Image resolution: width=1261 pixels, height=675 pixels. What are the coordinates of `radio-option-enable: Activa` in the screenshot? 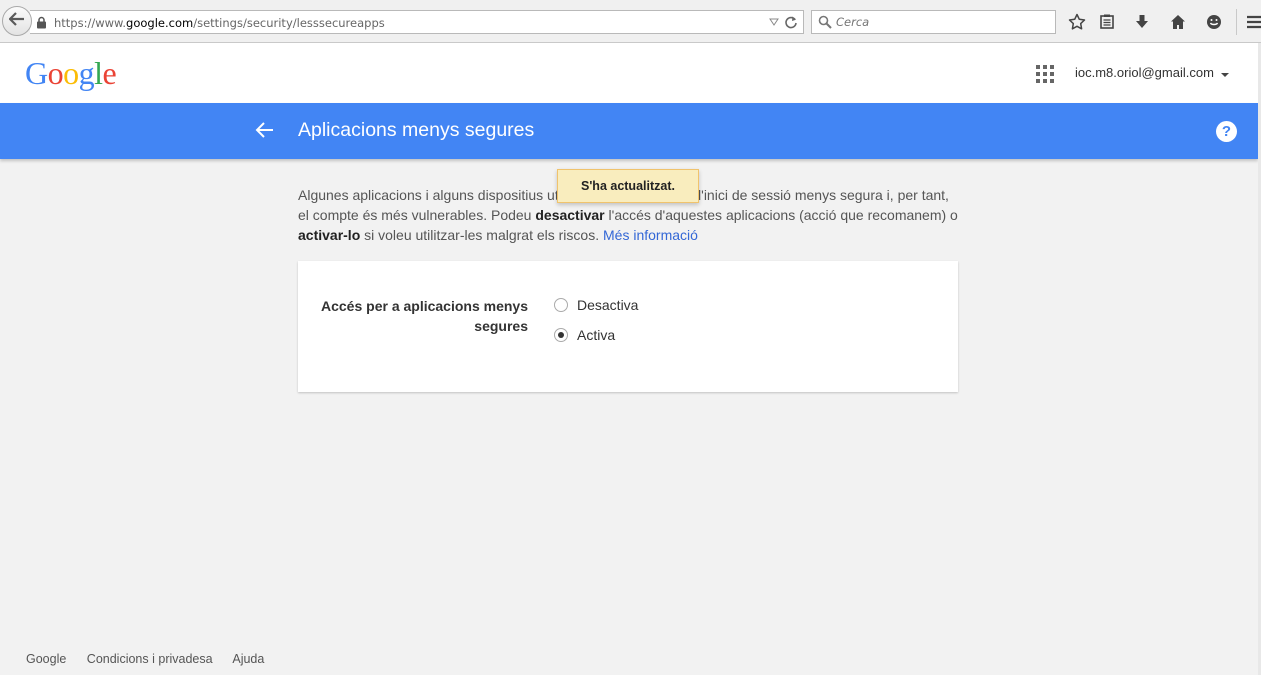 It's located at (584, 335).